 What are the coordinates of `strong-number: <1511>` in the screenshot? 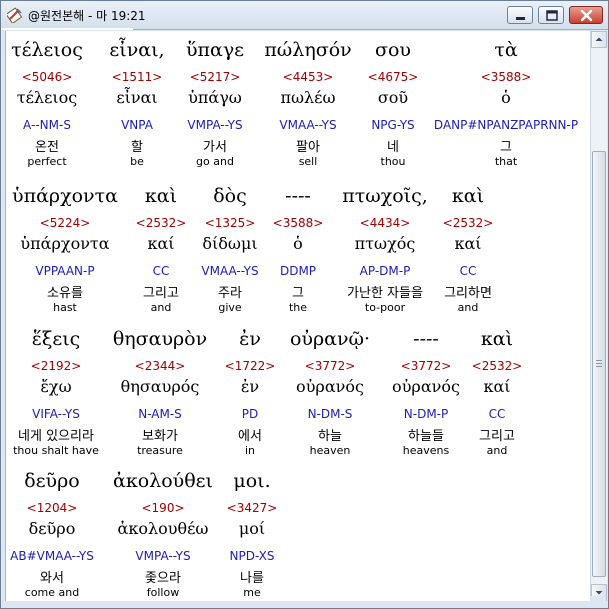 It's located at (137, 77).